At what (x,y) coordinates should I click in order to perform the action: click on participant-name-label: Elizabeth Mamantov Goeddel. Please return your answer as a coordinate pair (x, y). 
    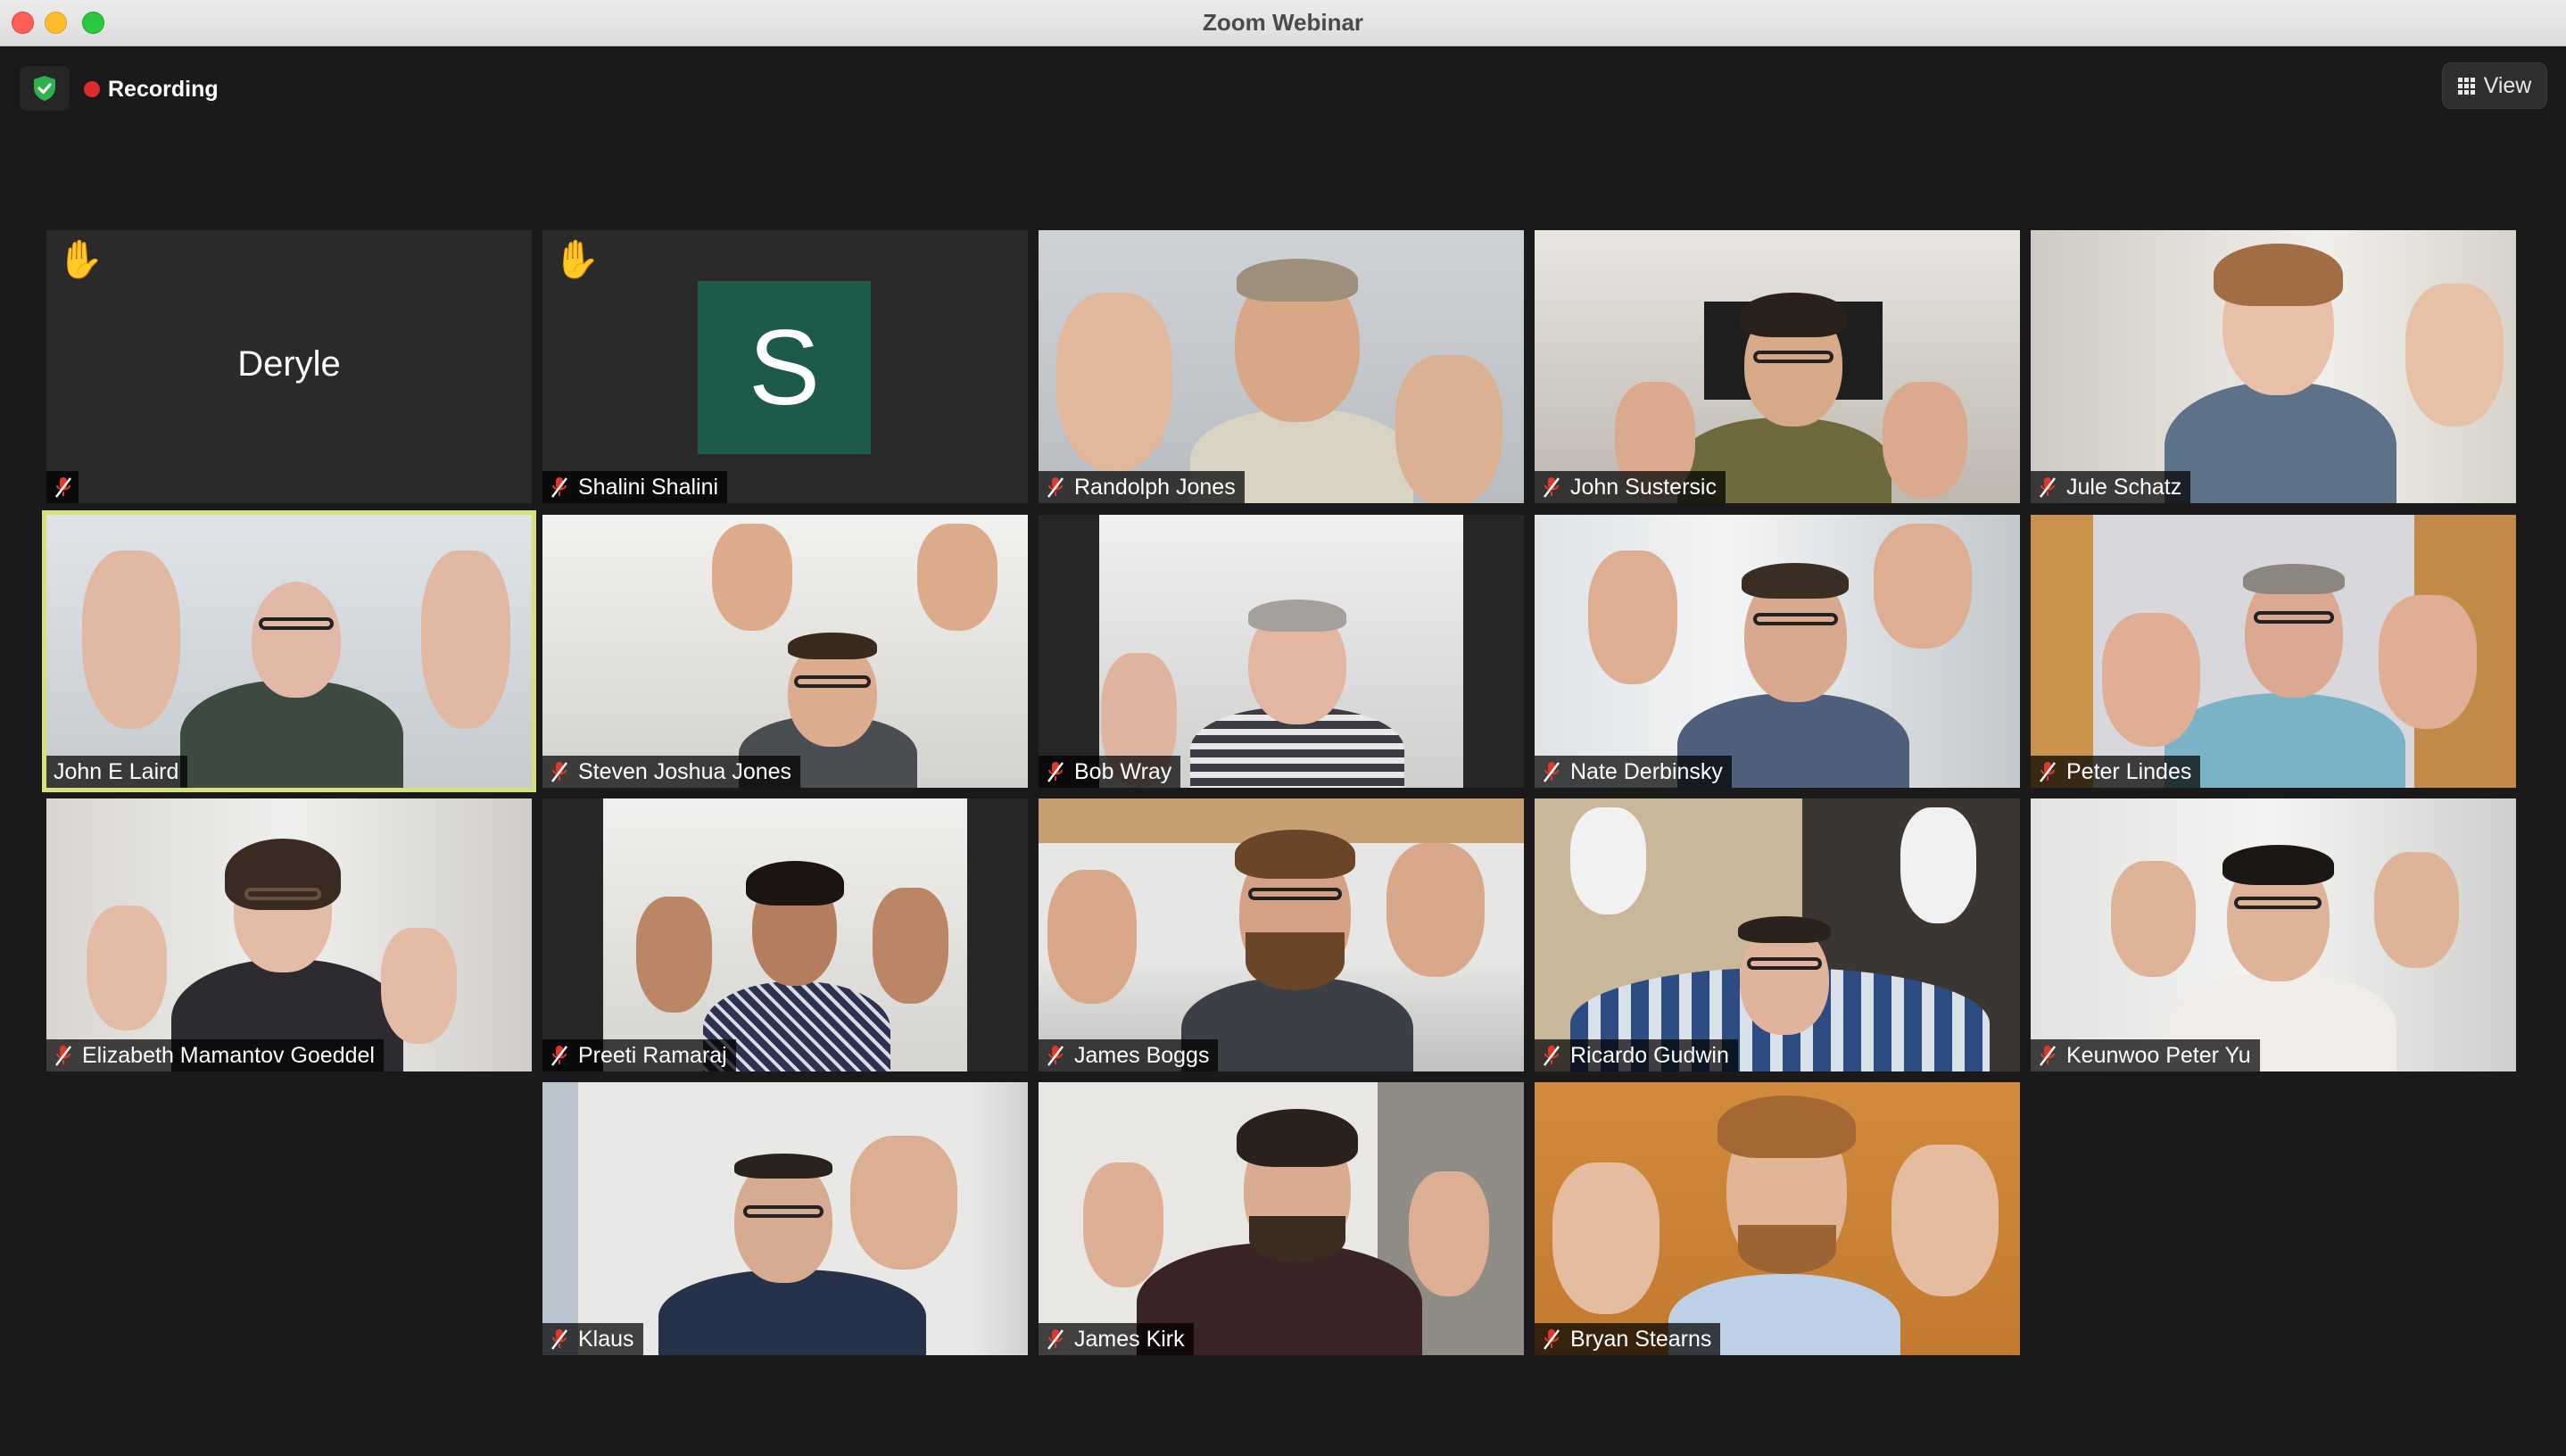
    Looking at the image, I should click on (215, 1055).